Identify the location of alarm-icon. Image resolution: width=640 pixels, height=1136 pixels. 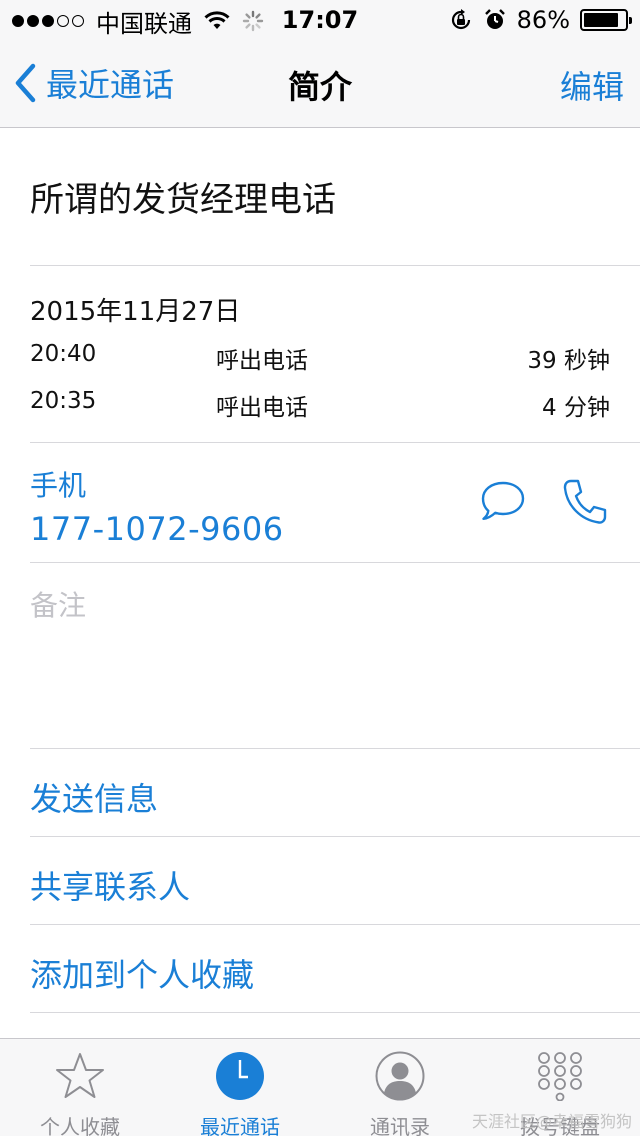
(494, 19).